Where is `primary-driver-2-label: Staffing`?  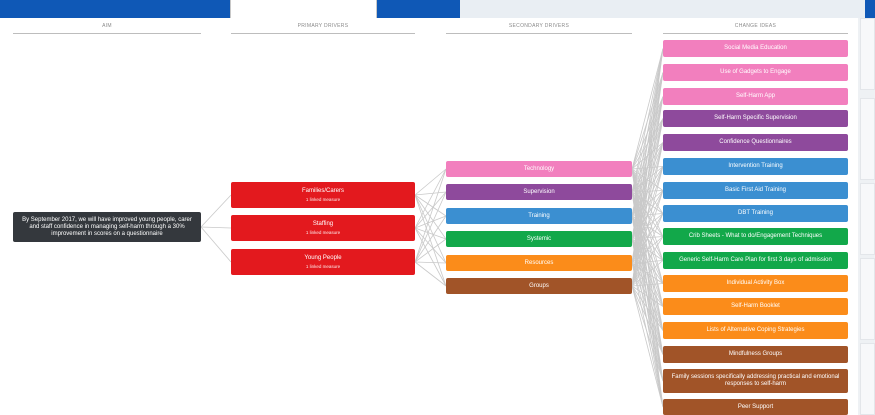
primary-driver-2-label: Staffing is located at coordinates (323, 223).